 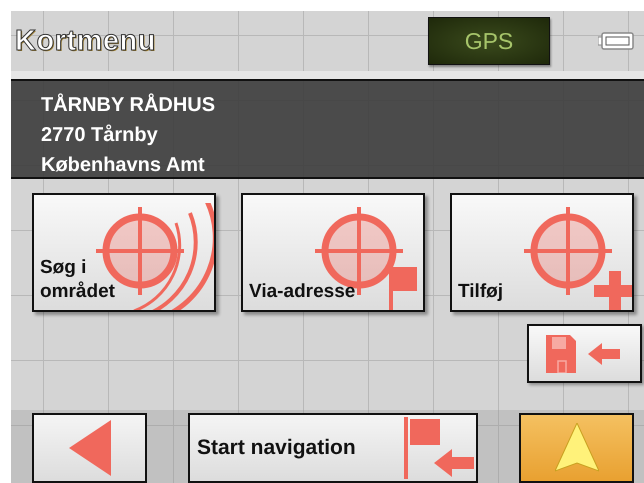 I want to click on address-line: TÅRNBY RÅDHUS, so click(x=128, y=105).